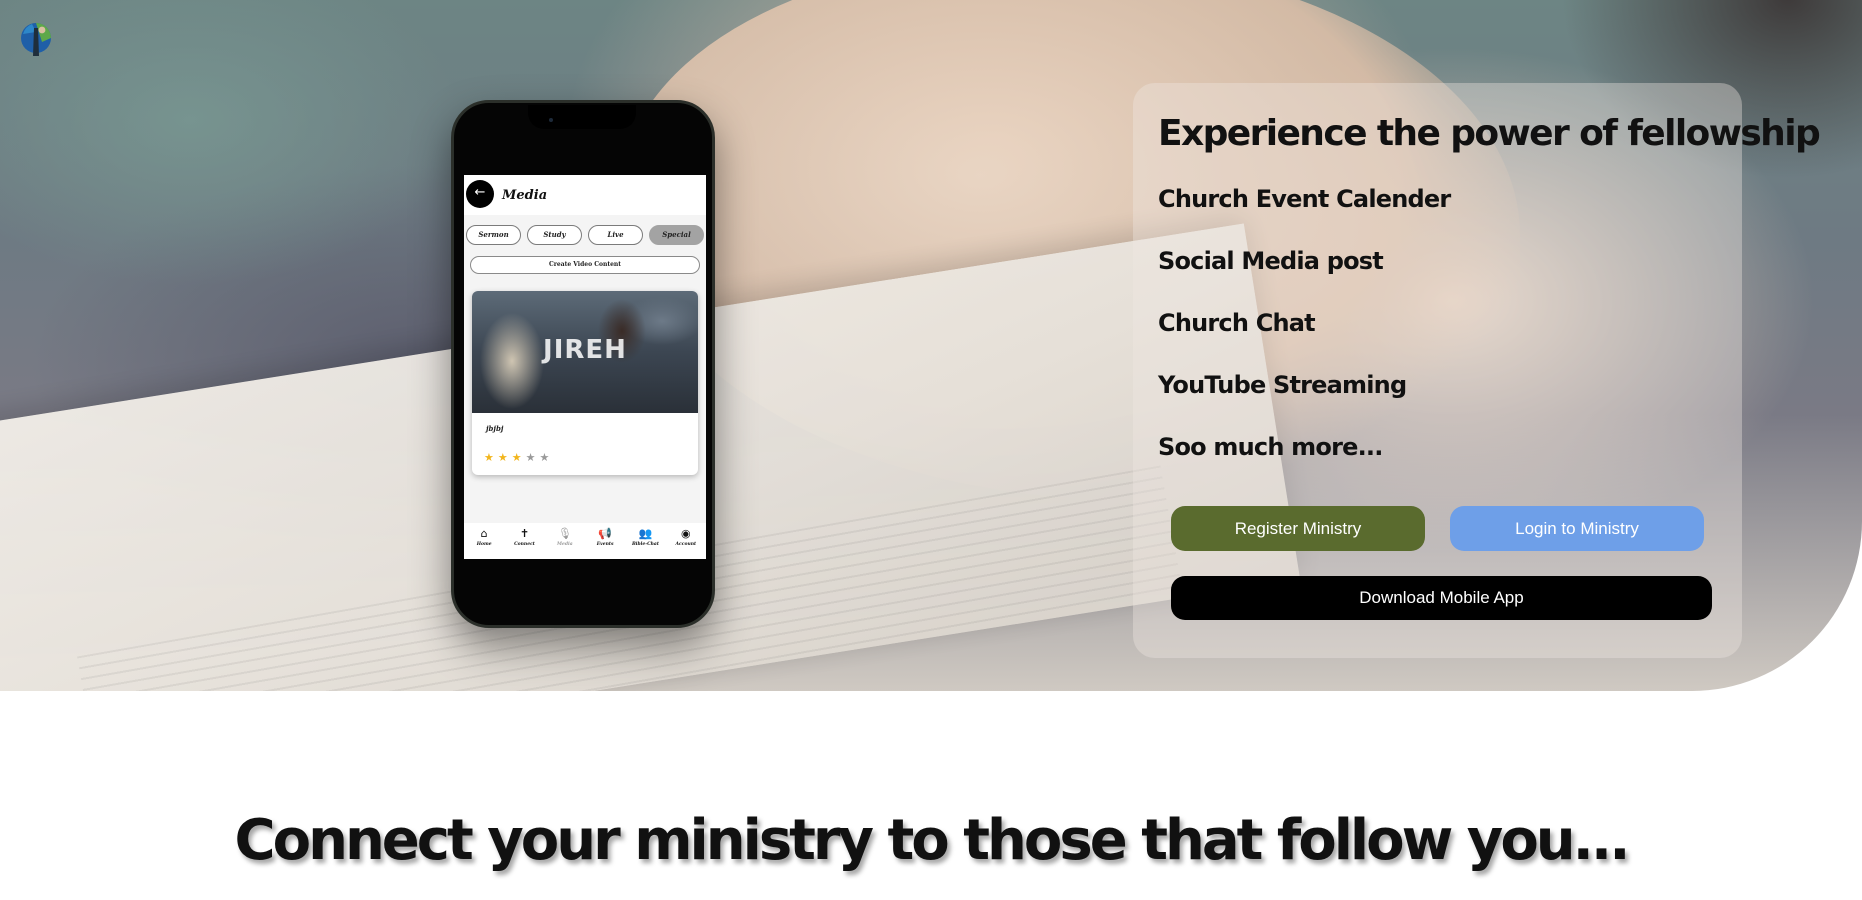 The width and height of the screenshot is (1862, 900). Describe the element at coordinates (685, 533) in the screenshot. I see `account-icon: ◉` at that location.